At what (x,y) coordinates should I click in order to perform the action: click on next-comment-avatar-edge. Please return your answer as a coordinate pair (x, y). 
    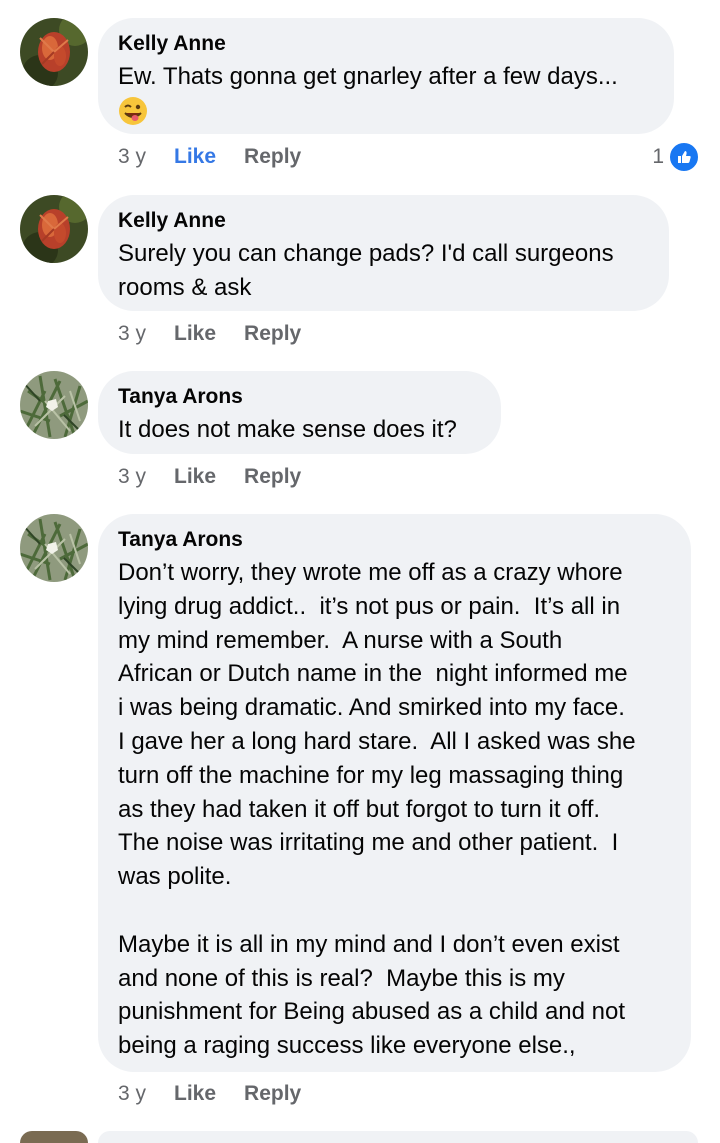
    Looking at the image, I should click on (54, 1137).